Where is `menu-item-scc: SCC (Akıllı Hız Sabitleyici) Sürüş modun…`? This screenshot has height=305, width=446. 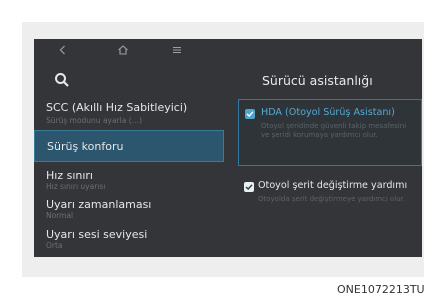 menu-item-scc: SCC (Akıllı Hız Sabitleyici) Sürüş modun… is located at coordinates (129, 113).